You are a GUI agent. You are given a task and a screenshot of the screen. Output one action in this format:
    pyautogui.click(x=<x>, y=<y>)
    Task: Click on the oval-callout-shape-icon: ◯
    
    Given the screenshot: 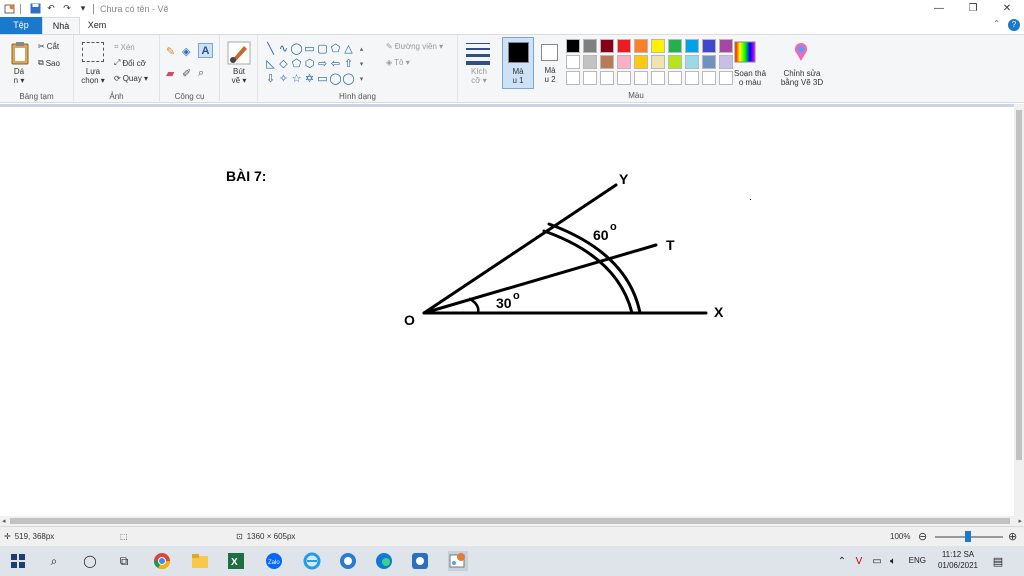 What is the action you would take?
    pyautogui.click(x=335, y=78)
    